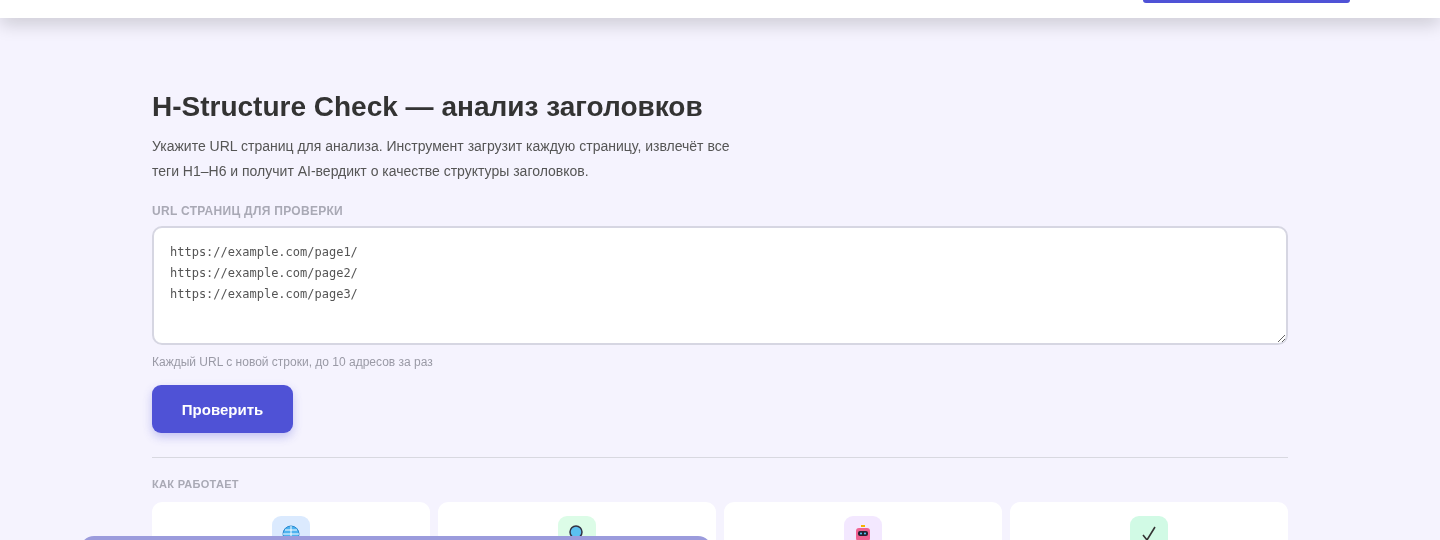 This screenshot has width=1440, height=540. What do you see at coordinates (441, 159) in the screenshot?
I see `description: Укажите URL страниц для анализа. Инструмент загрузит каждую страницу, извлечёт все теги H1–H6 и получит AI-вердикт о качестве структуры заголовков.` at bounding box center [441, 159].